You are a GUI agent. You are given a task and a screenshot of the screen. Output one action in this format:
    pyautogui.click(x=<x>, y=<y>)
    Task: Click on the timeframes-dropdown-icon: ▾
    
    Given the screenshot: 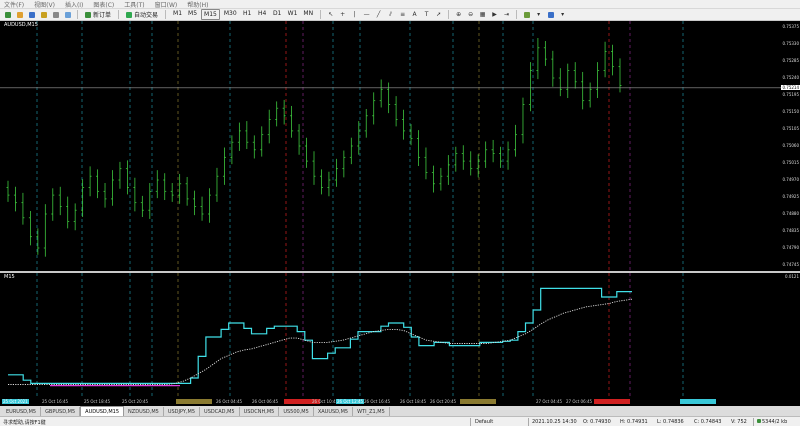 What is the action you would take?
    pyautogui.click(x=538, y=14)
    